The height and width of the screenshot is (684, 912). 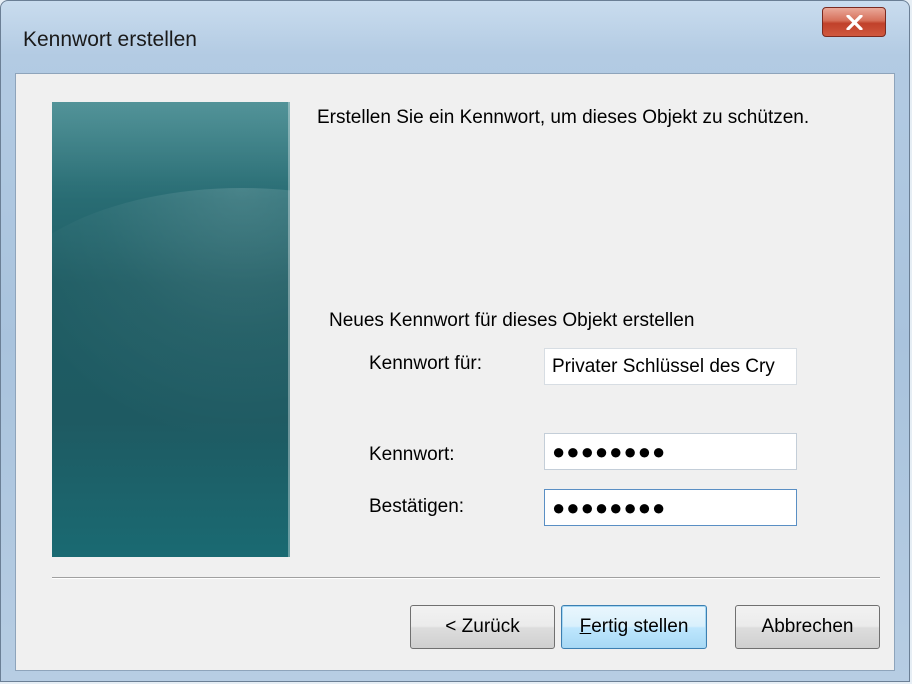 I want to click on back-button: < Zurück, so click(x=482, y=627).